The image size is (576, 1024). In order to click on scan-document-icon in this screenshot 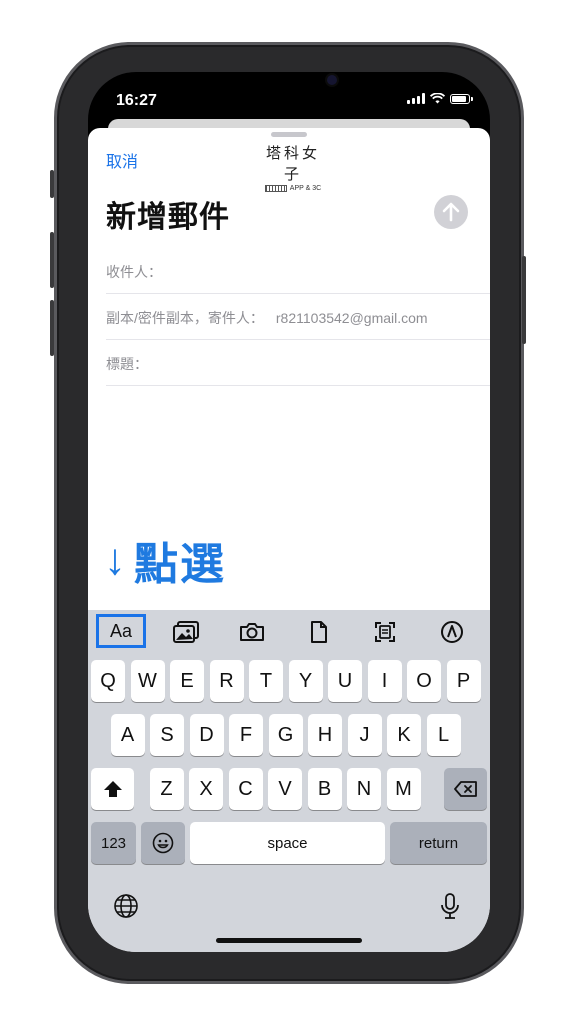, I will do `click(385, 632)`.